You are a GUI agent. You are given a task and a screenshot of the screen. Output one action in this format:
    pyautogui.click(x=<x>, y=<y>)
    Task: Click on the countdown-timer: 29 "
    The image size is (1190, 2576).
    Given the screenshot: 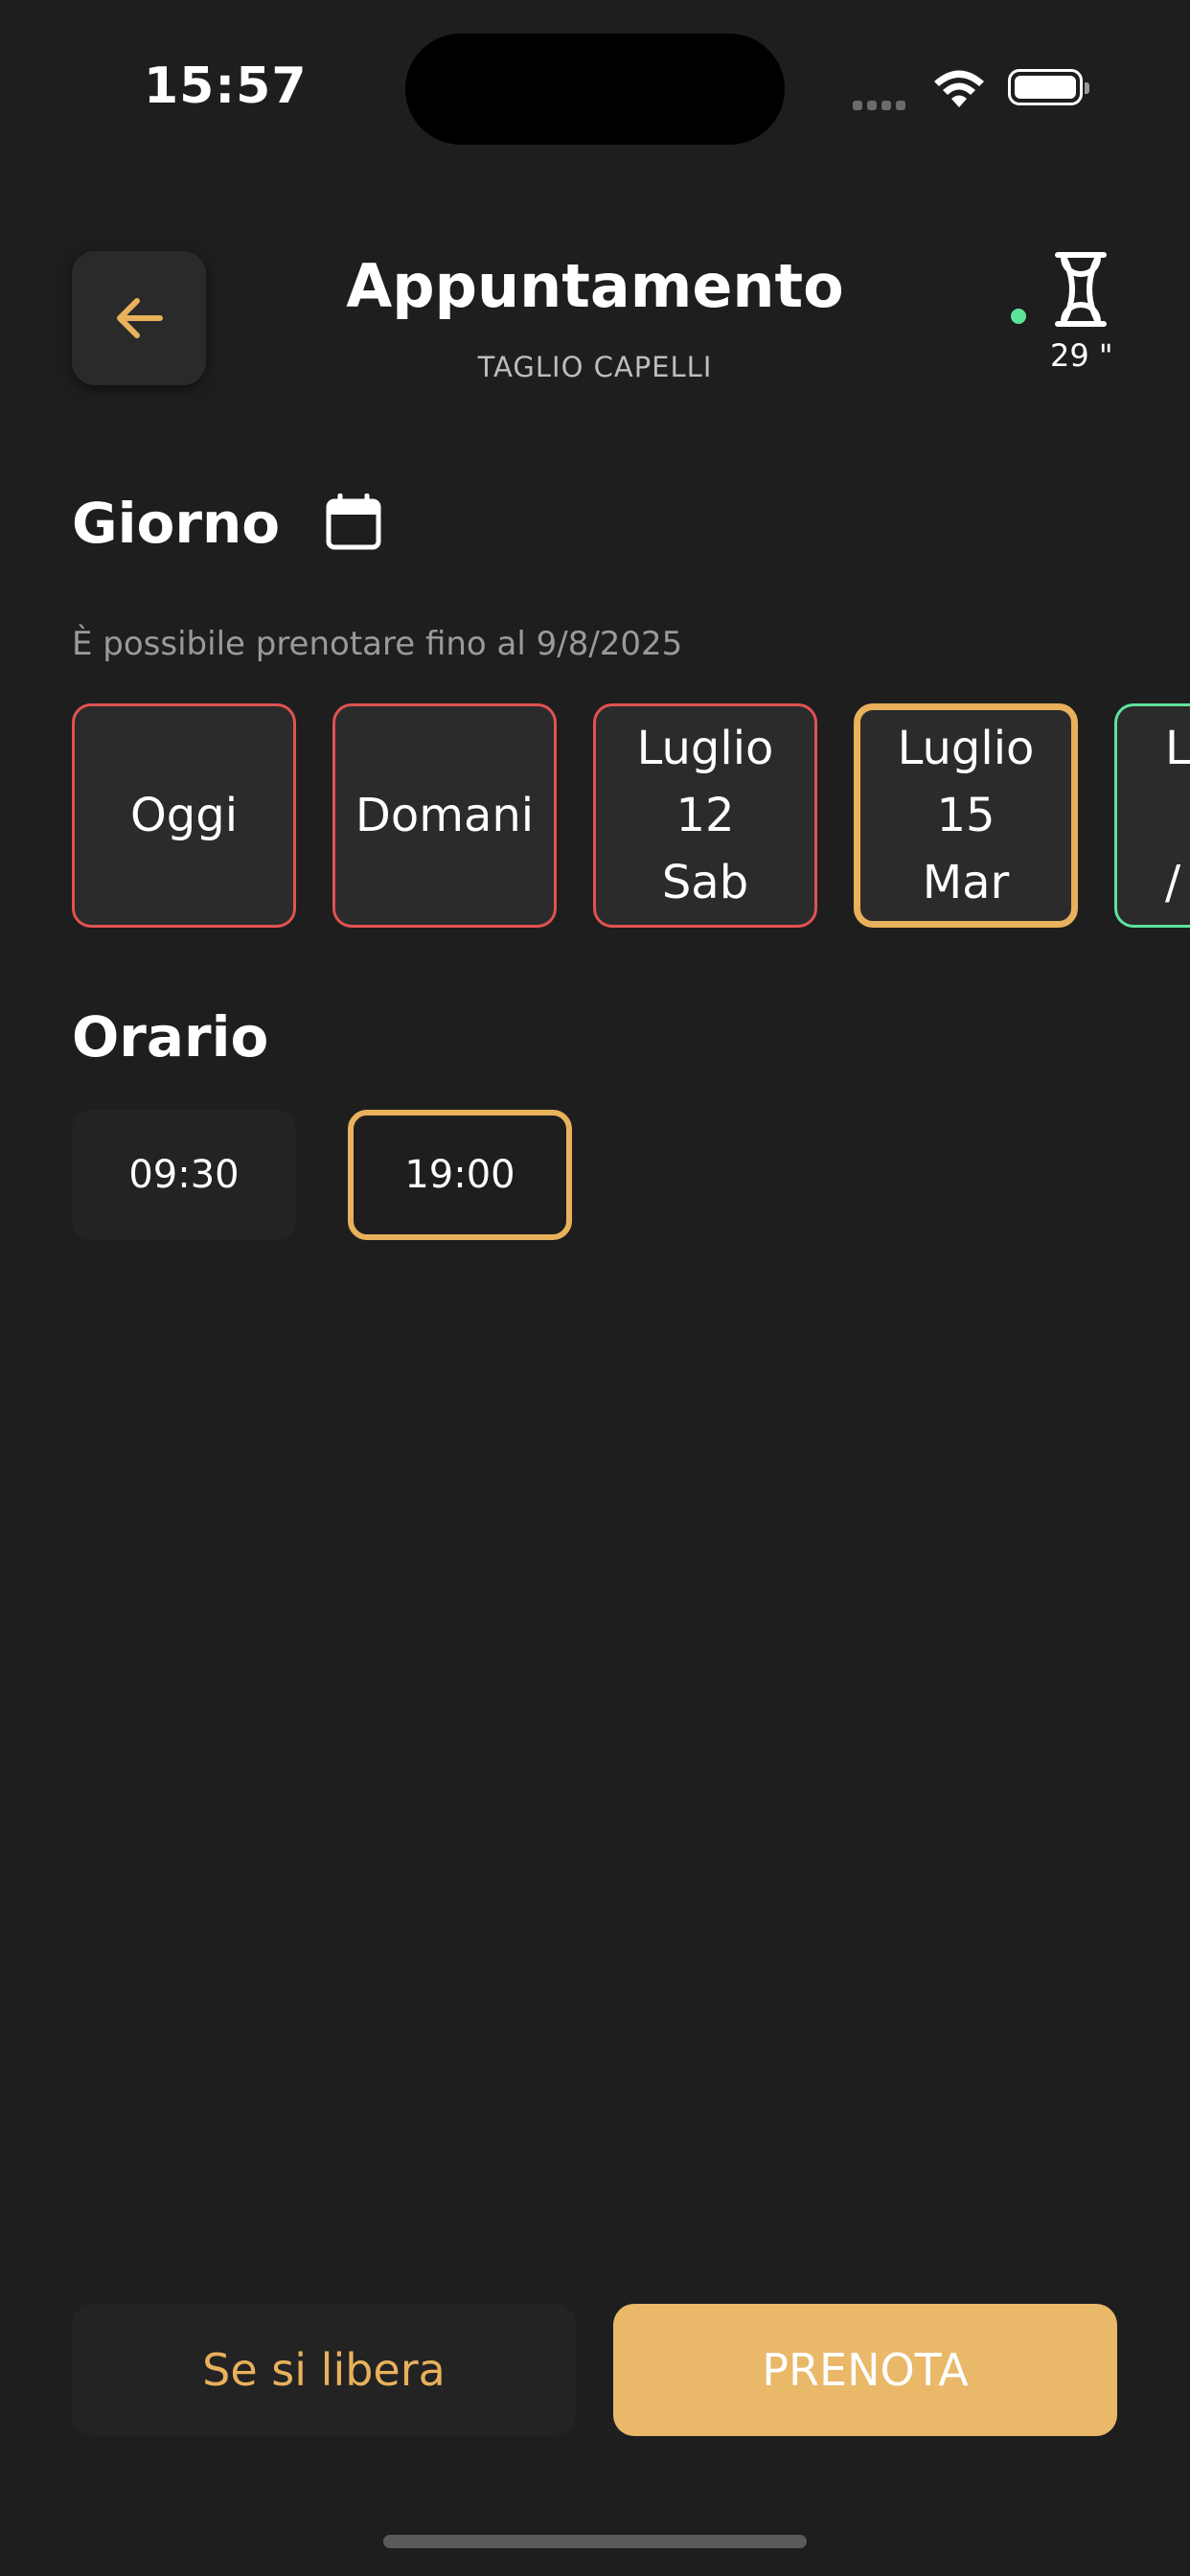 What is the action you would take?
    pyautogui.click(x=1081, y=355)
    